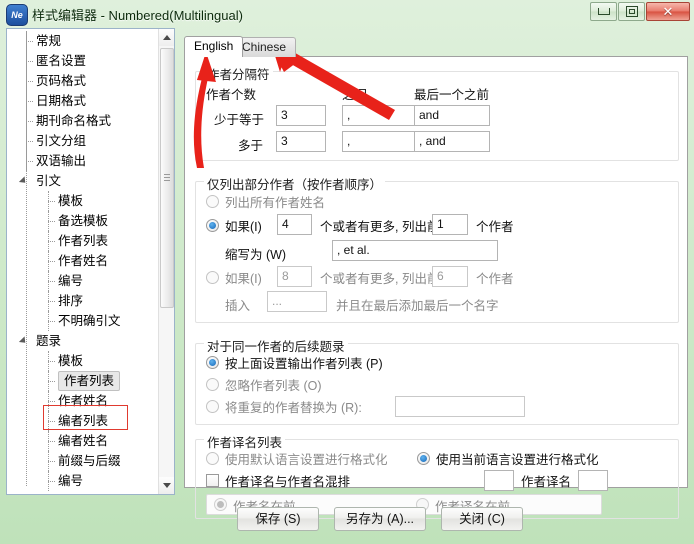  Describe the element at coordinates (256, 255) in the screenshot. I see `label-abbreviate-as: 缩写为 (W)` at that location.